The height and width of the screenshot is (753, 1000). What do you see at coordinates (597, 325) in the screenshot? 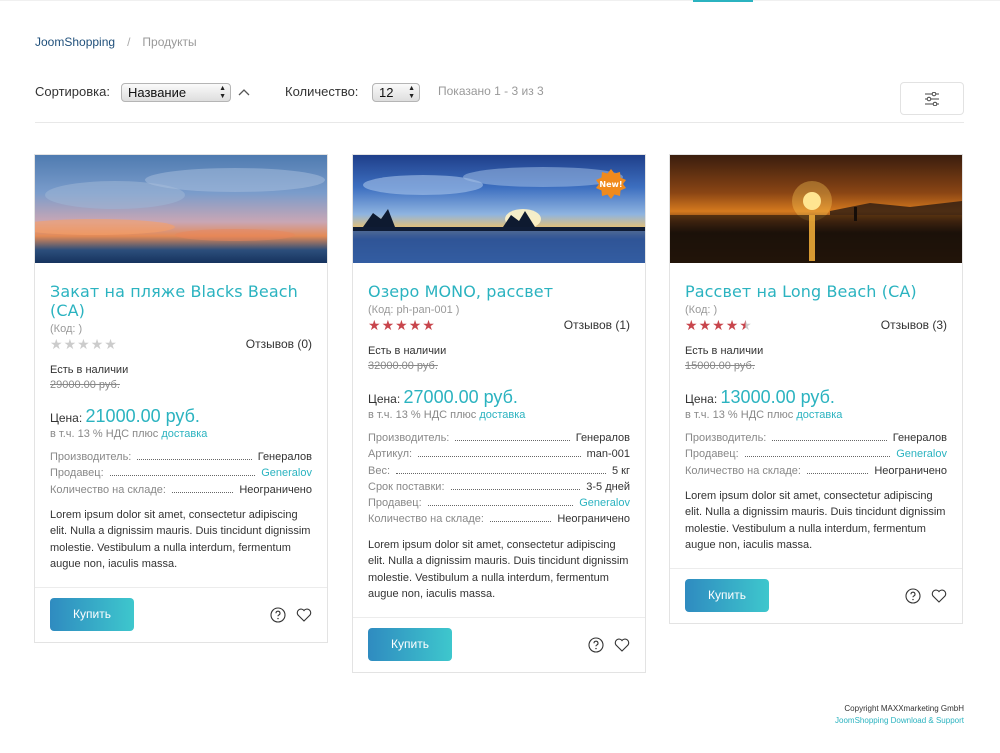
I see `reviews-count: Отзывов (1)` at bounding box center [597, 325].